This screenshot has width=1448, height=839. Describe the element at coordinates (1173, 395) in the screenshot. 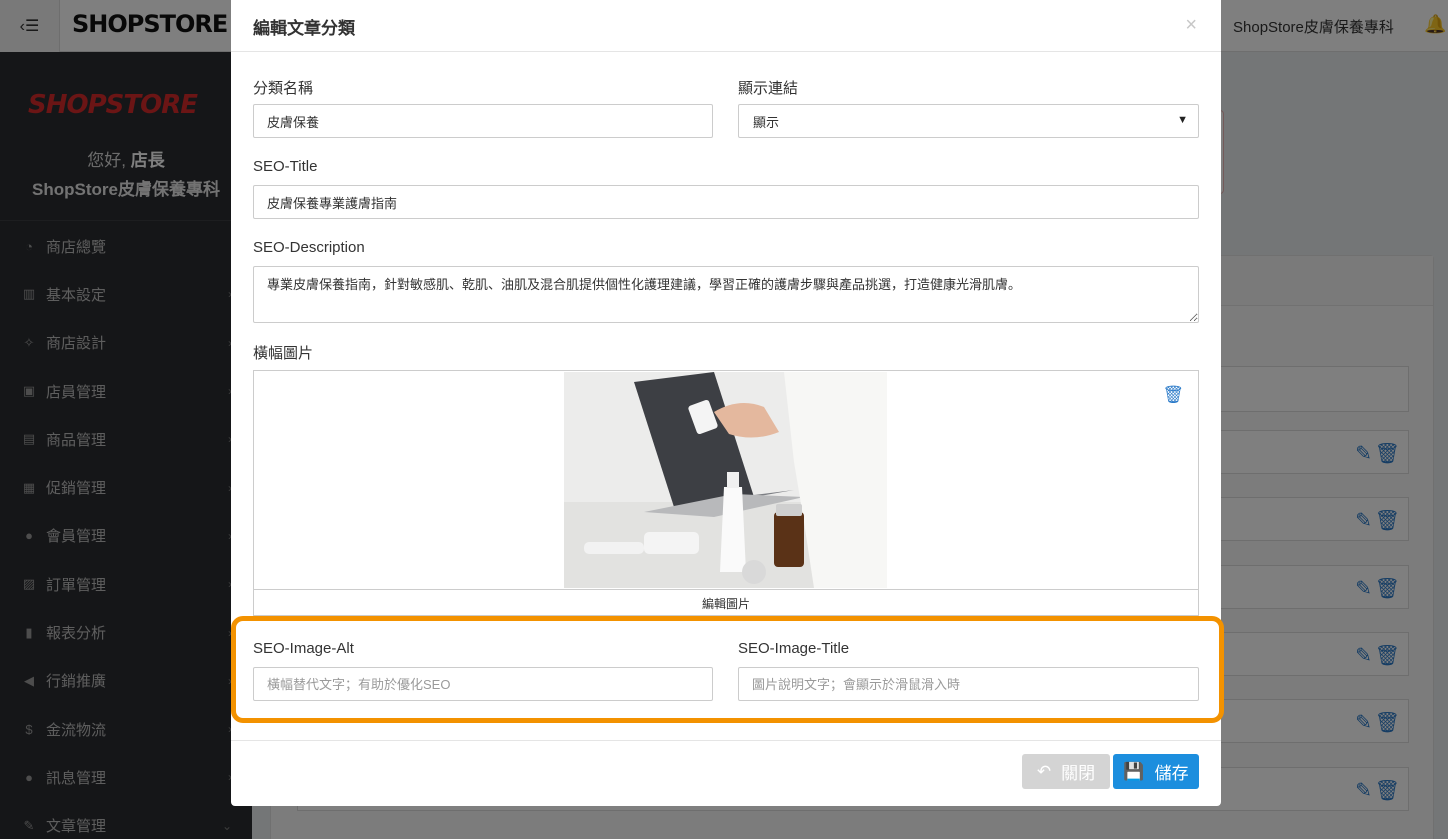

I see `trash-icon: 🗑` at that location.